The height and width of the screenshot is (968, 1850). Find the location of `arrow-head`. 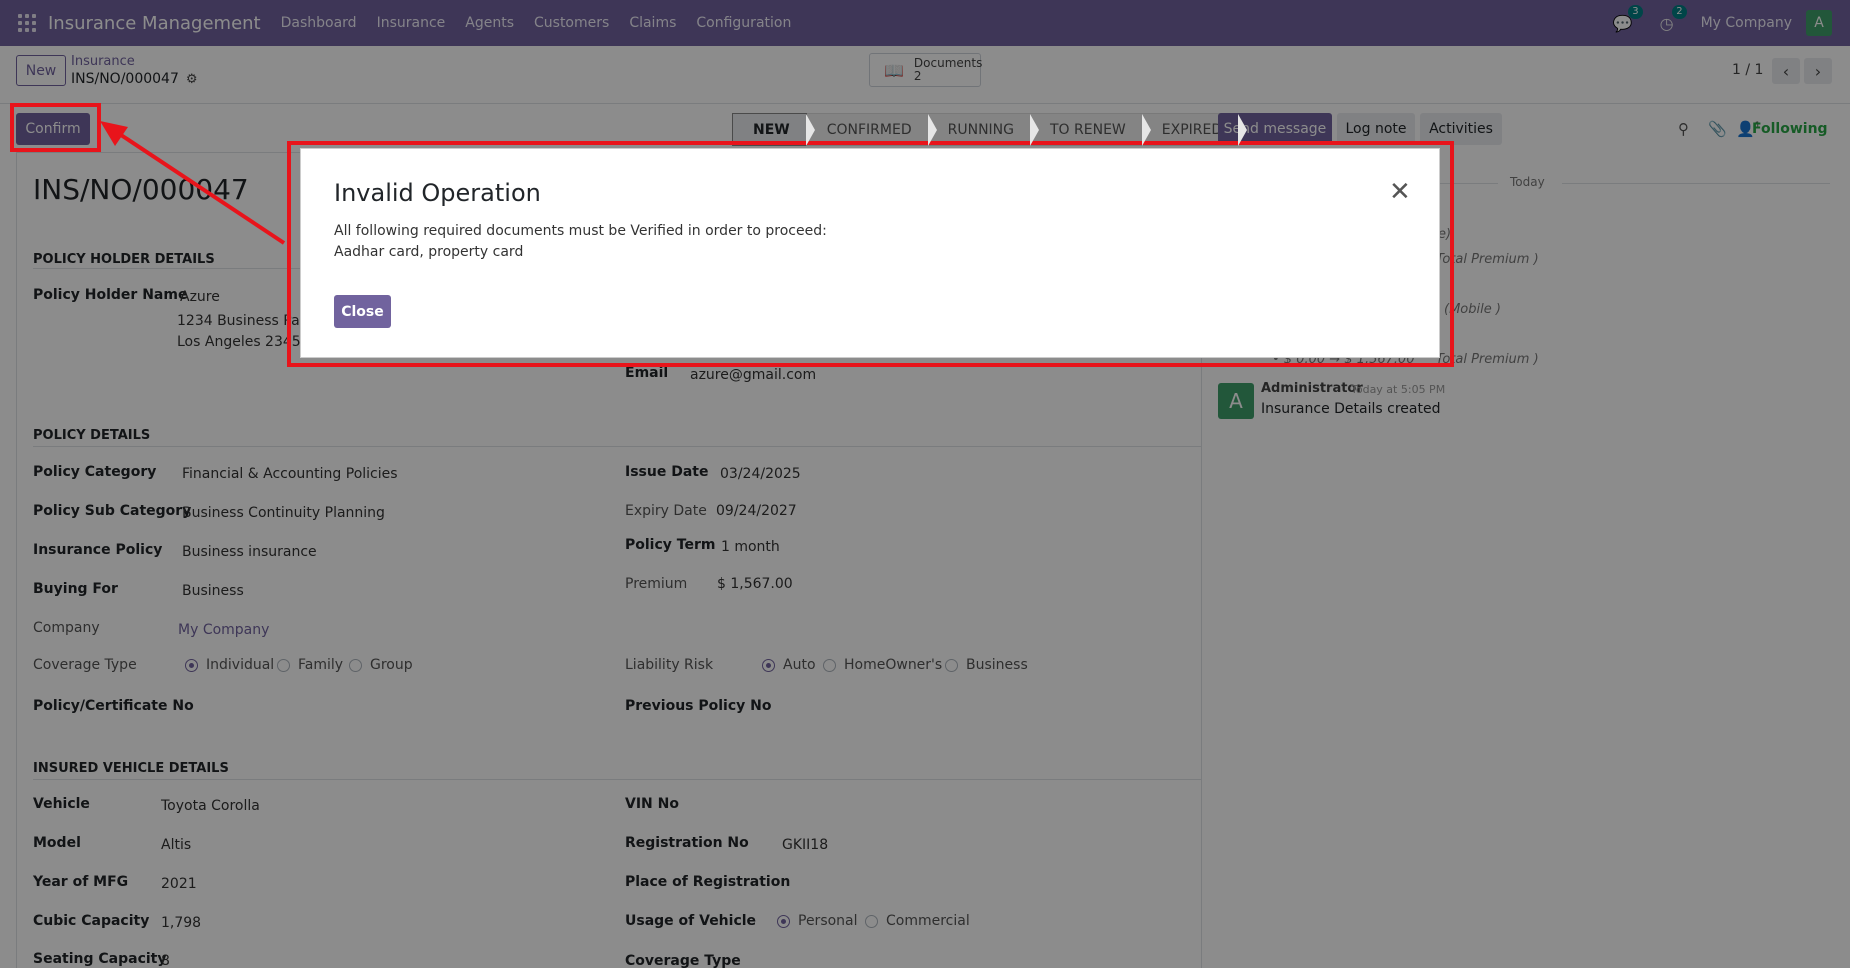

arrow-head is located at coordinates (114, 133).